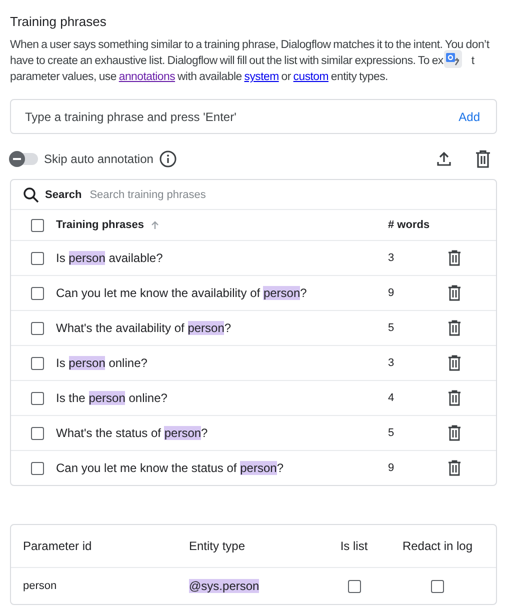 This screenshot has width=505, height=610. Describe the element at coordinates (224, 586) in the screenshot. I see `entity-type: @sys.person` at that location.